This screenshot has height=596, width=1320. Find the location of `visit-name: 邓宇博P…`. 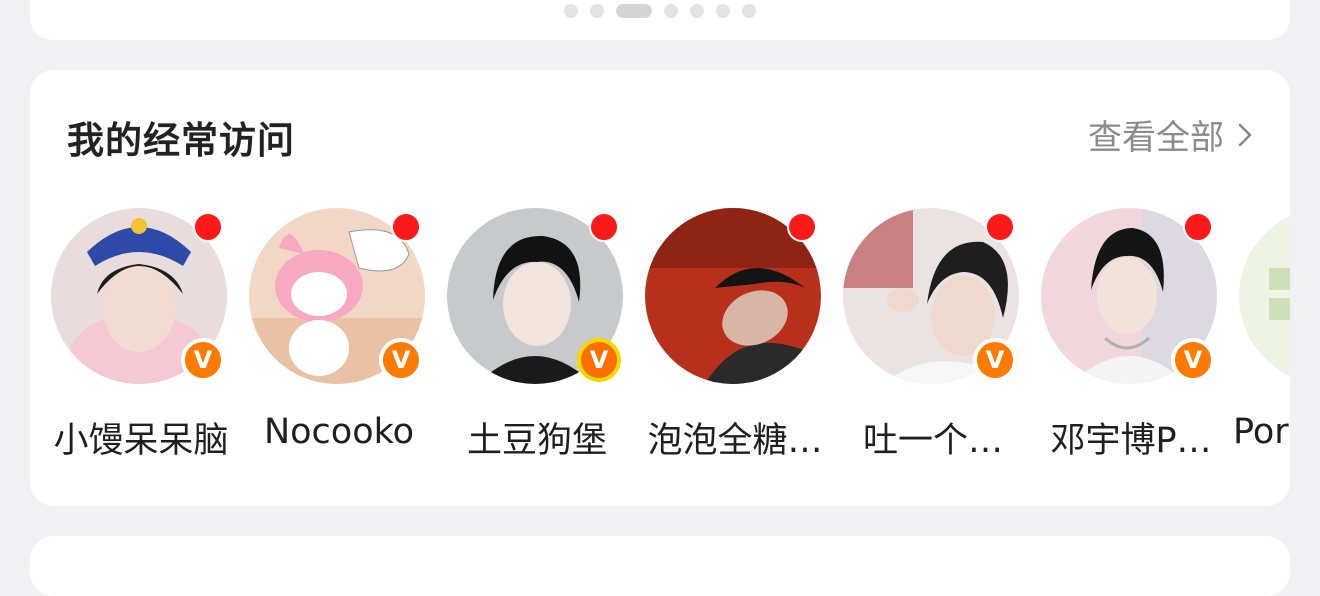

visit-name: 邓宇博P… is located at coordinates (1131, 441).